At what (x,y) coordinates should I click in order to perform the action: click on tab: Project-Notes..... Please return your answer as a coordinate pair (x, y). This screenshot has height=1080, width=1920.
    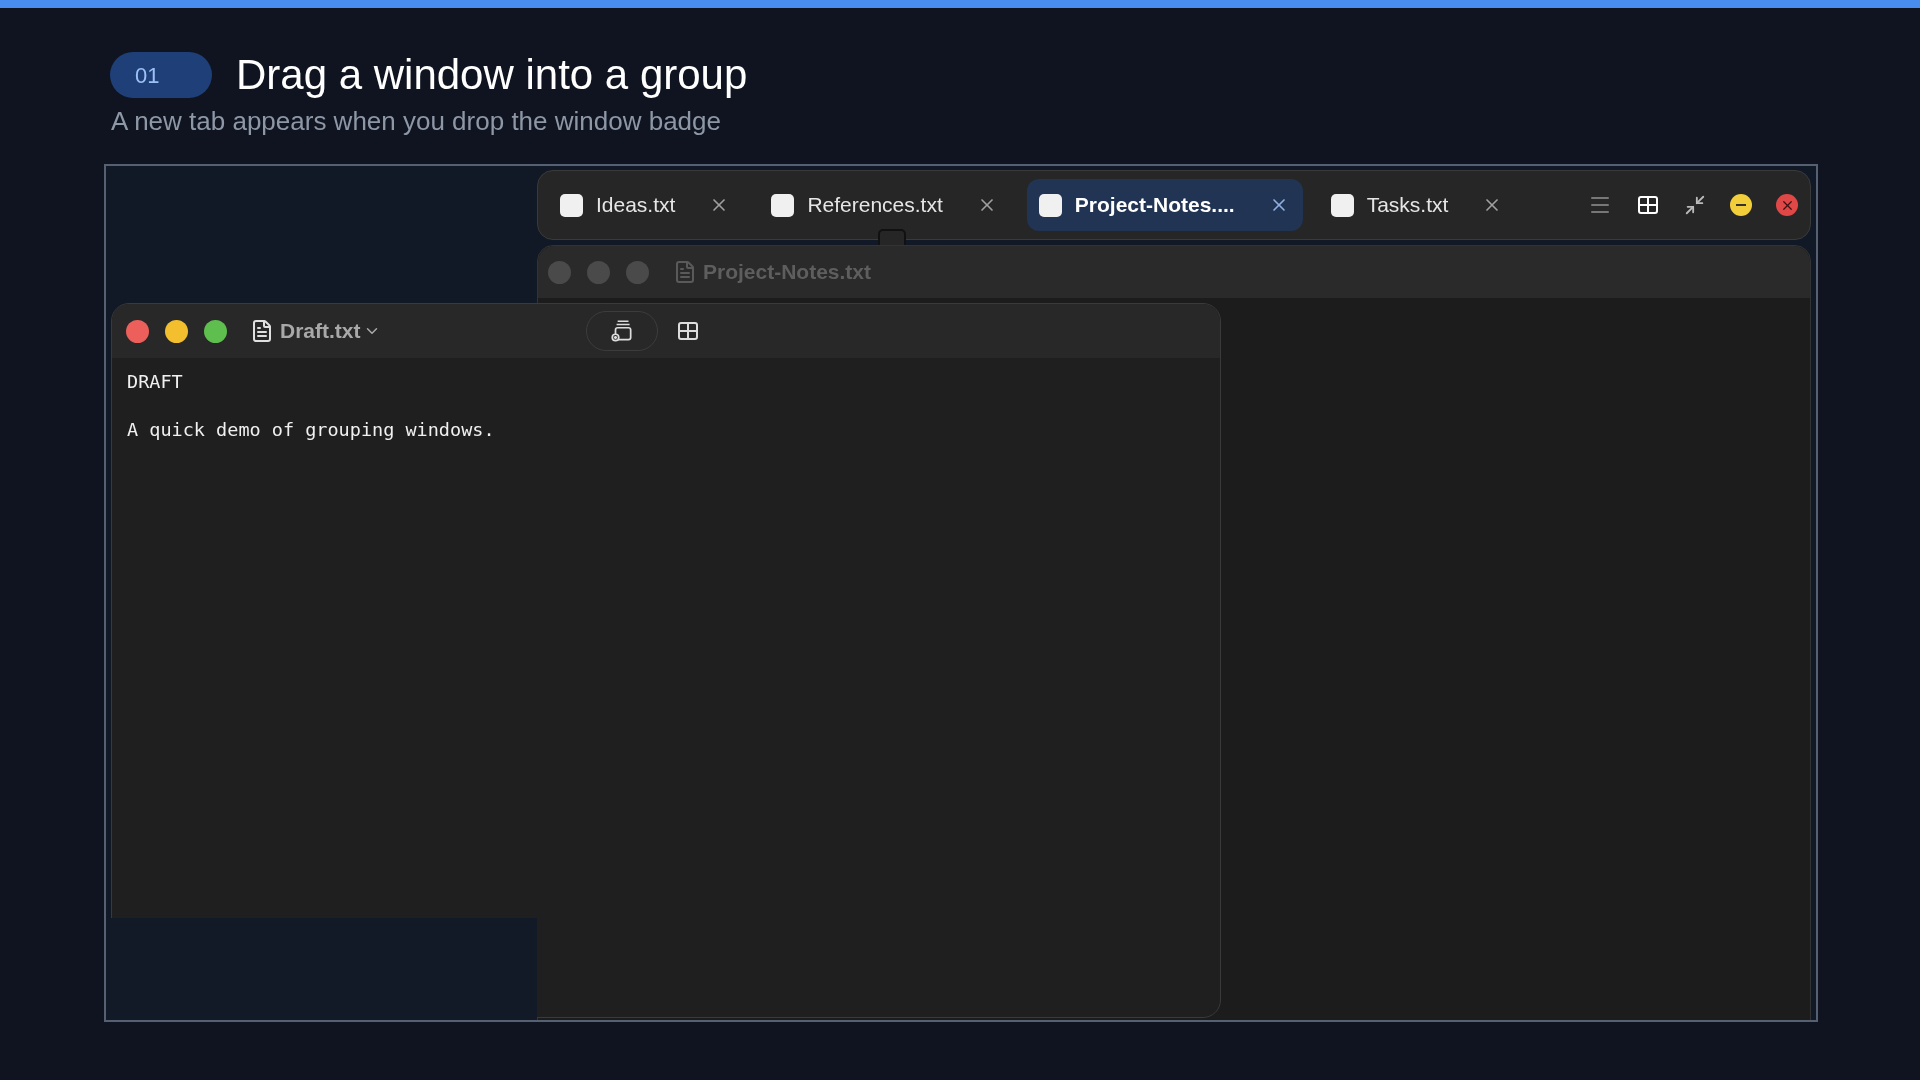
    Looking at the image, I should click on (1164, 205).